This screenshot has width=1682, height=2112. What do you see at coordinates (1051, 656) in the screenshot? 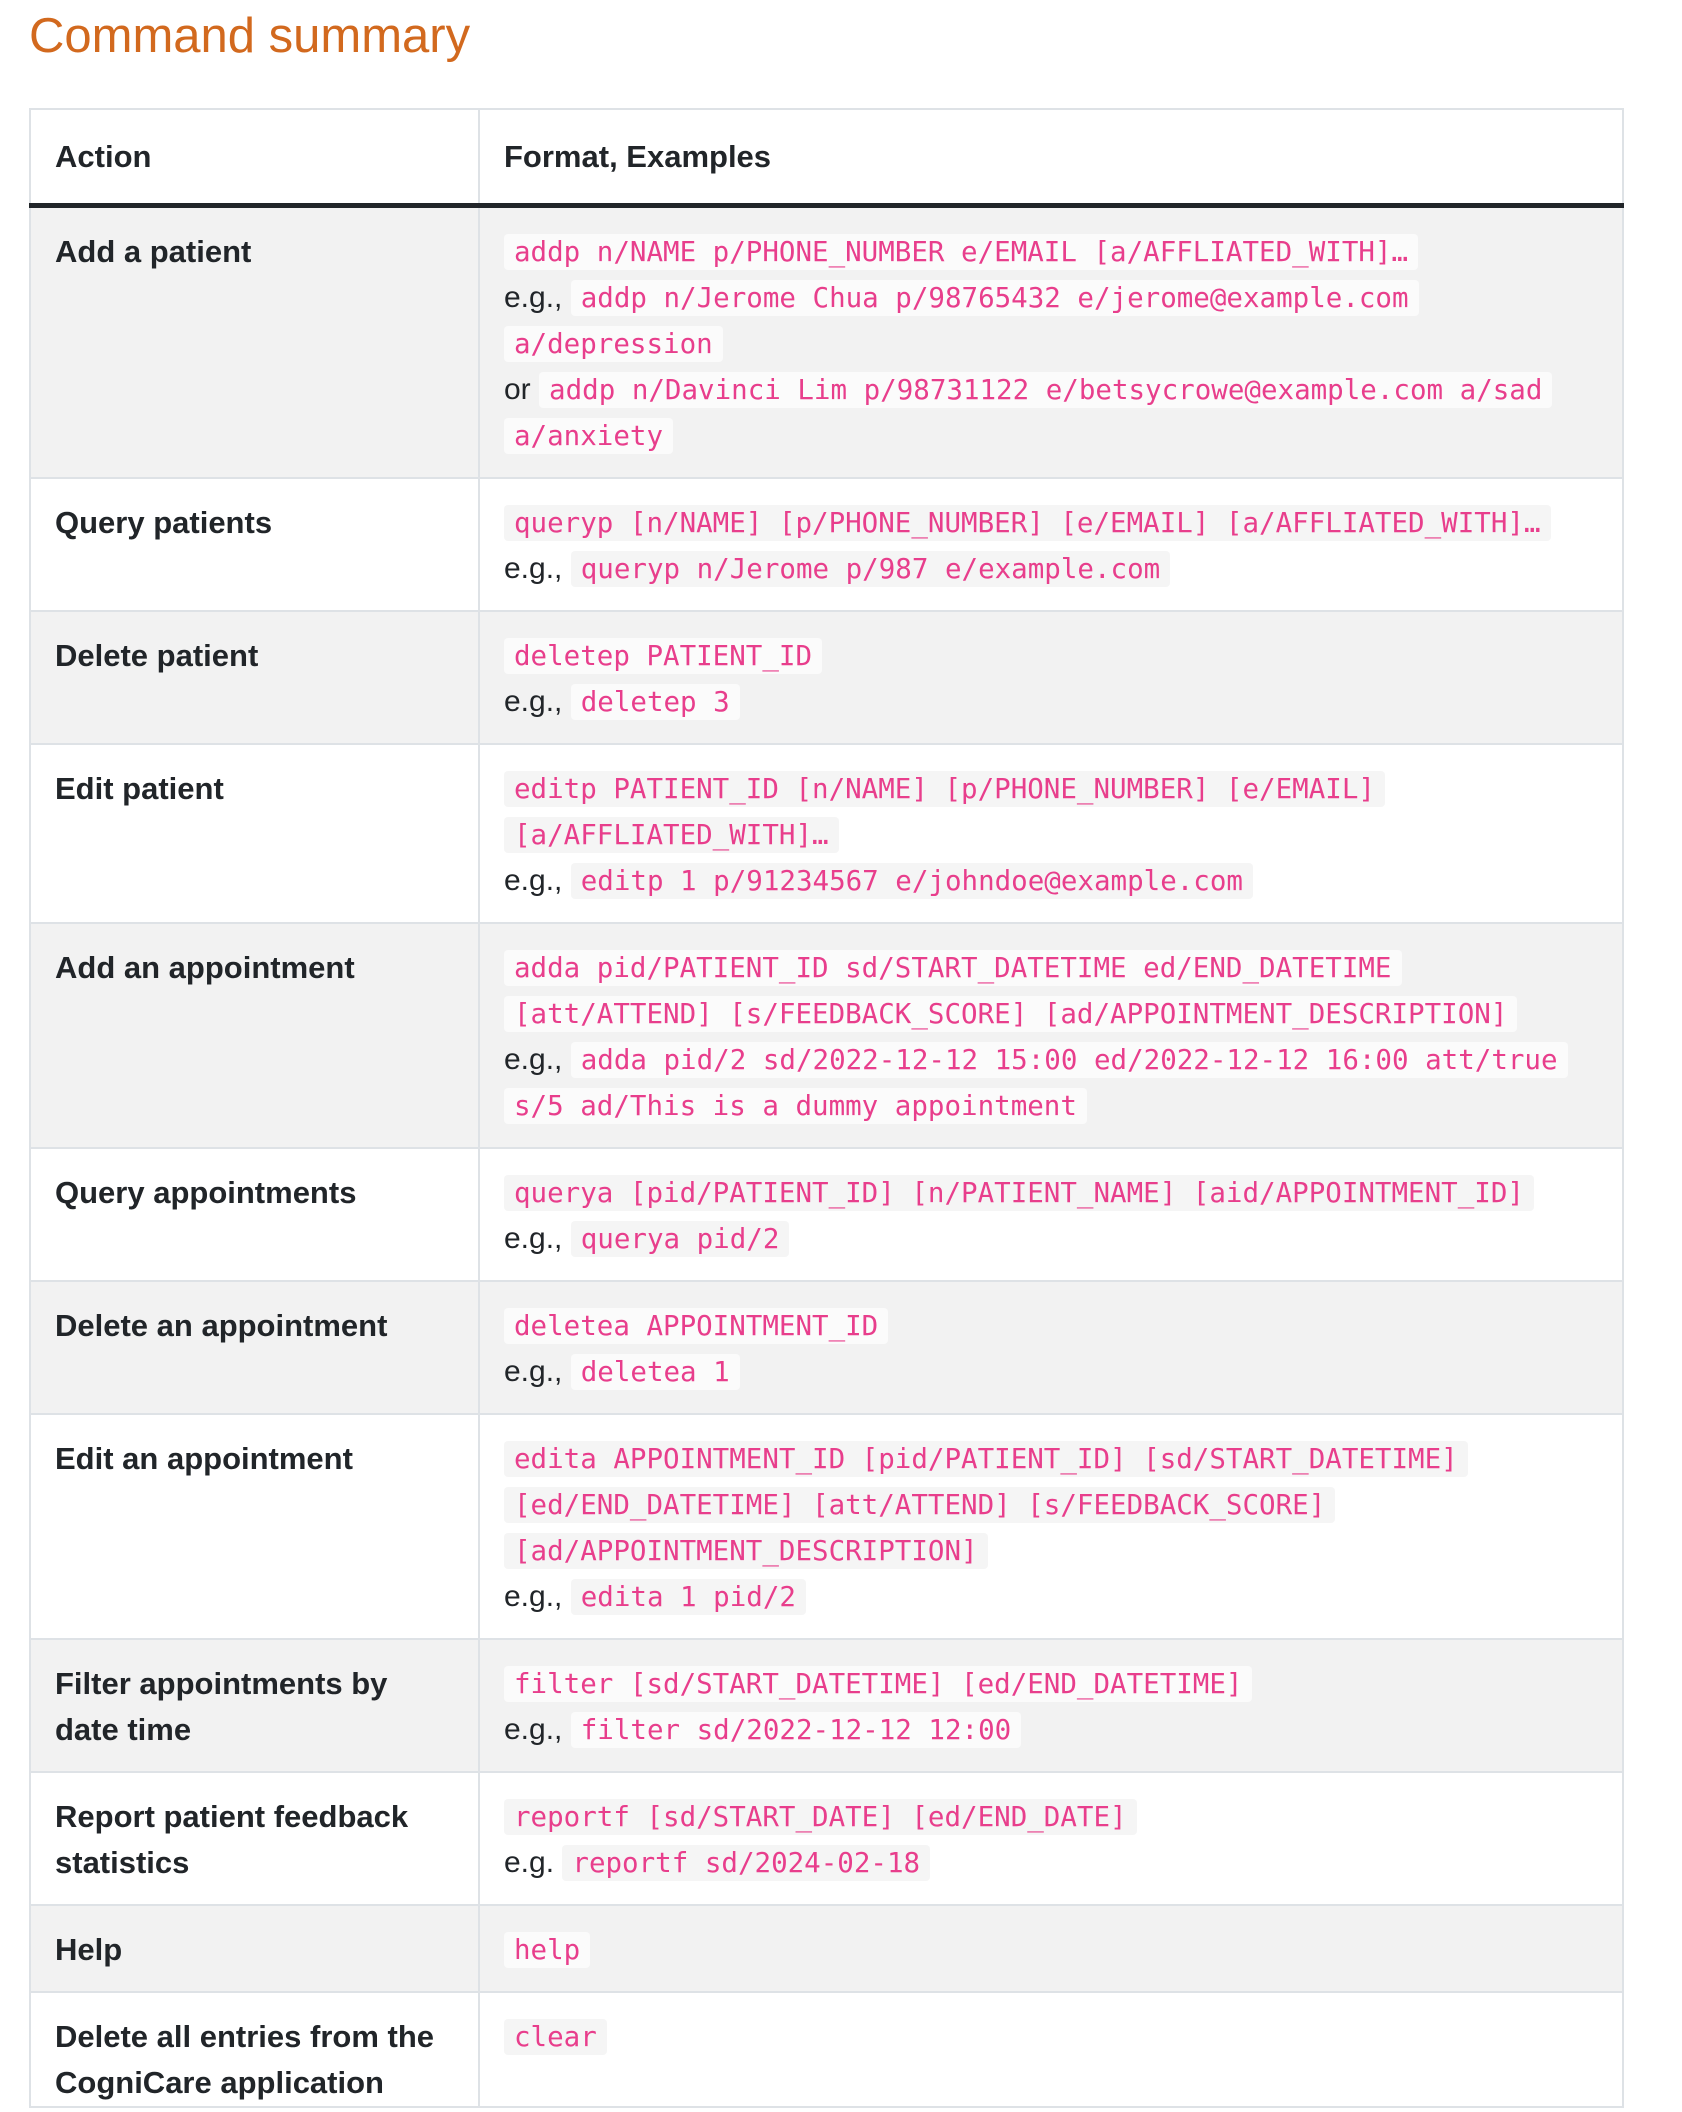
I see `format-line: deletep PATIENT_ID` at bounding box center [1051, 656].